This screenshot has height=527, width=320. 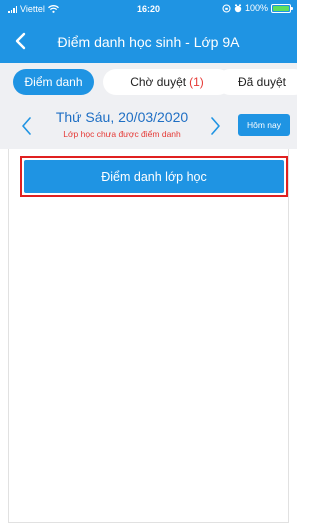 I want to click on tab-pending-label: Chờ duyệt, so click(x=158, y=82).